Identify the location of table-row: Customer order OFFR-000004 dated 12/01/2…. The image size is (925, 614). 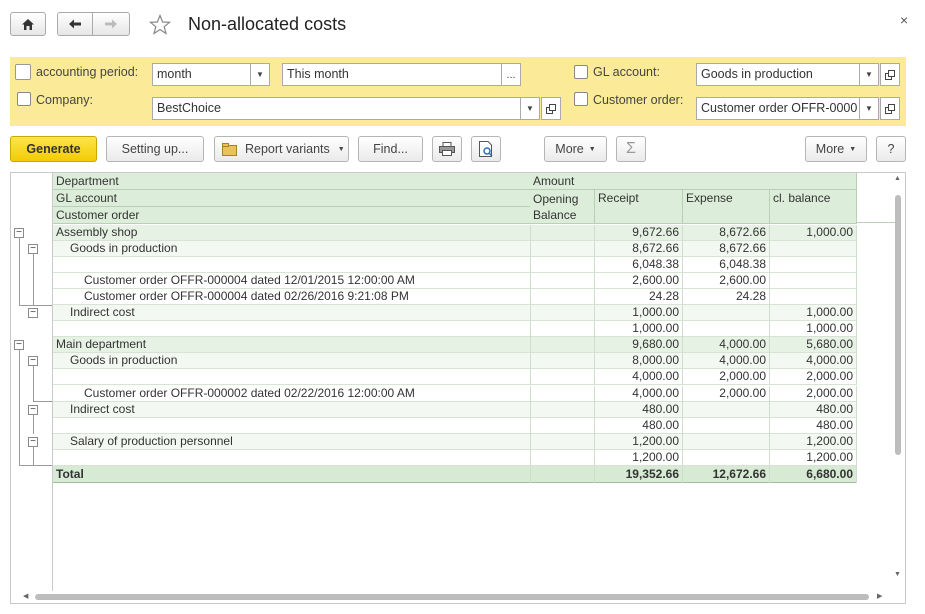
(455, 281).